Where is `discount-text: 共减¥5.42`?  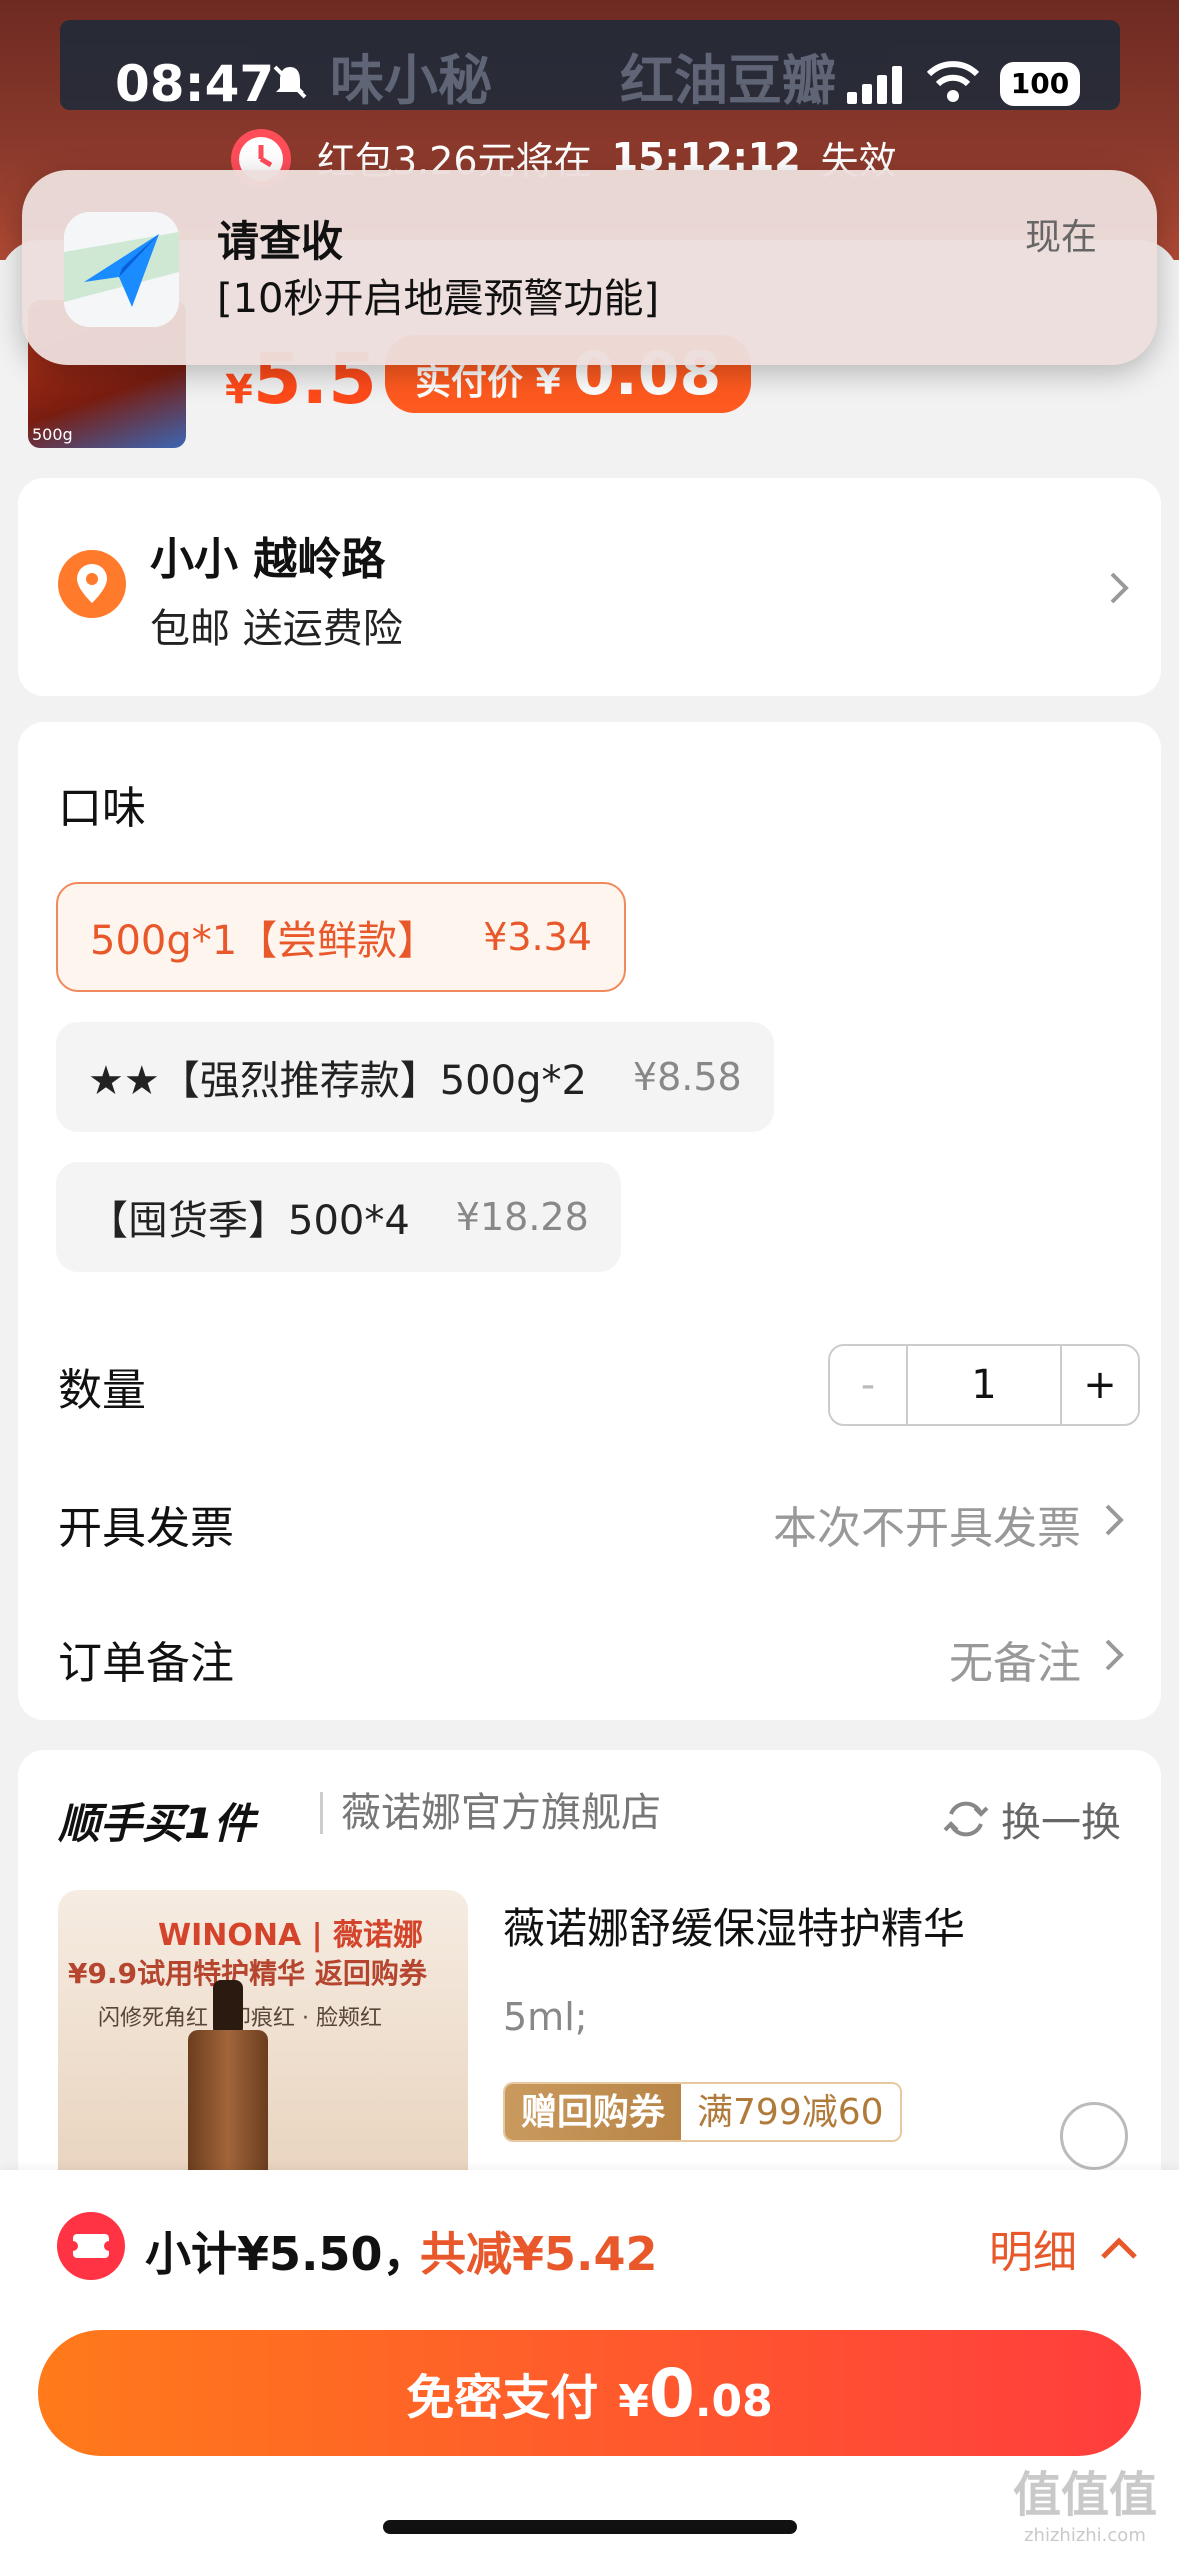 discount-text: 共减¥5.42 is located at coordinates (539, 2254).